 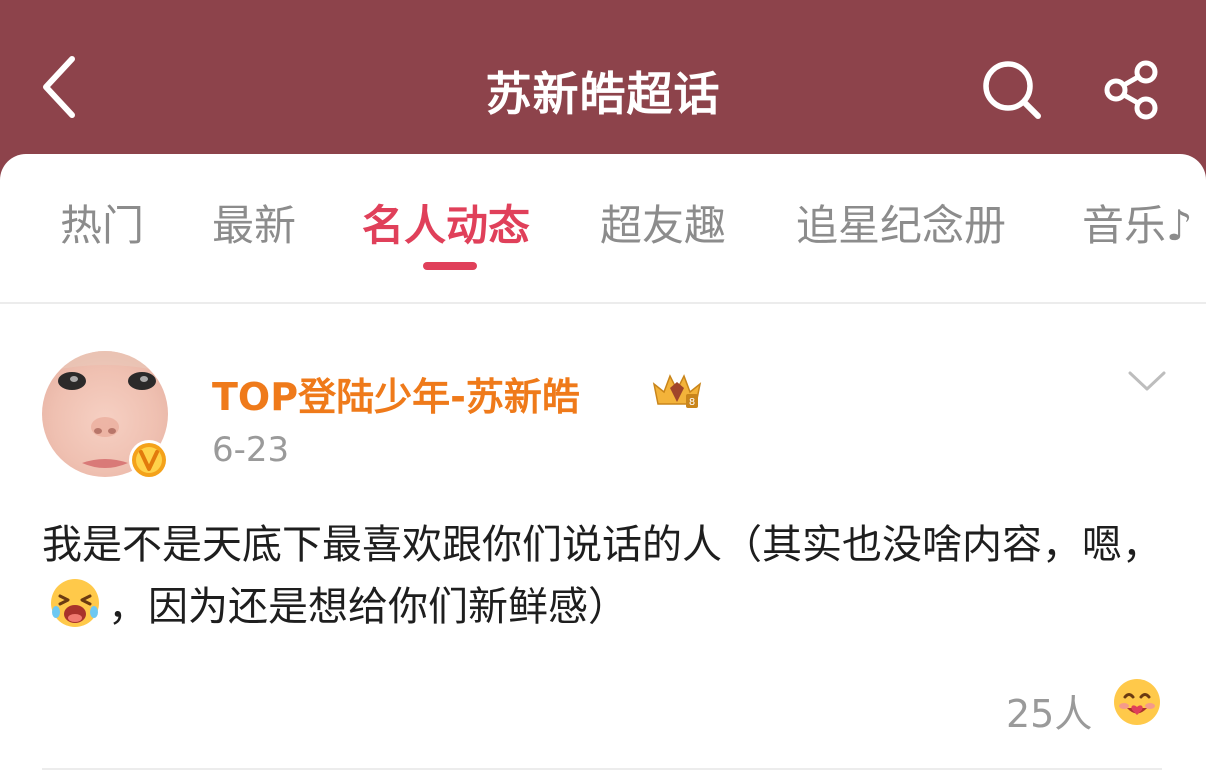 I want to click on love-emoji-icon, so click(x=1137, y=702).